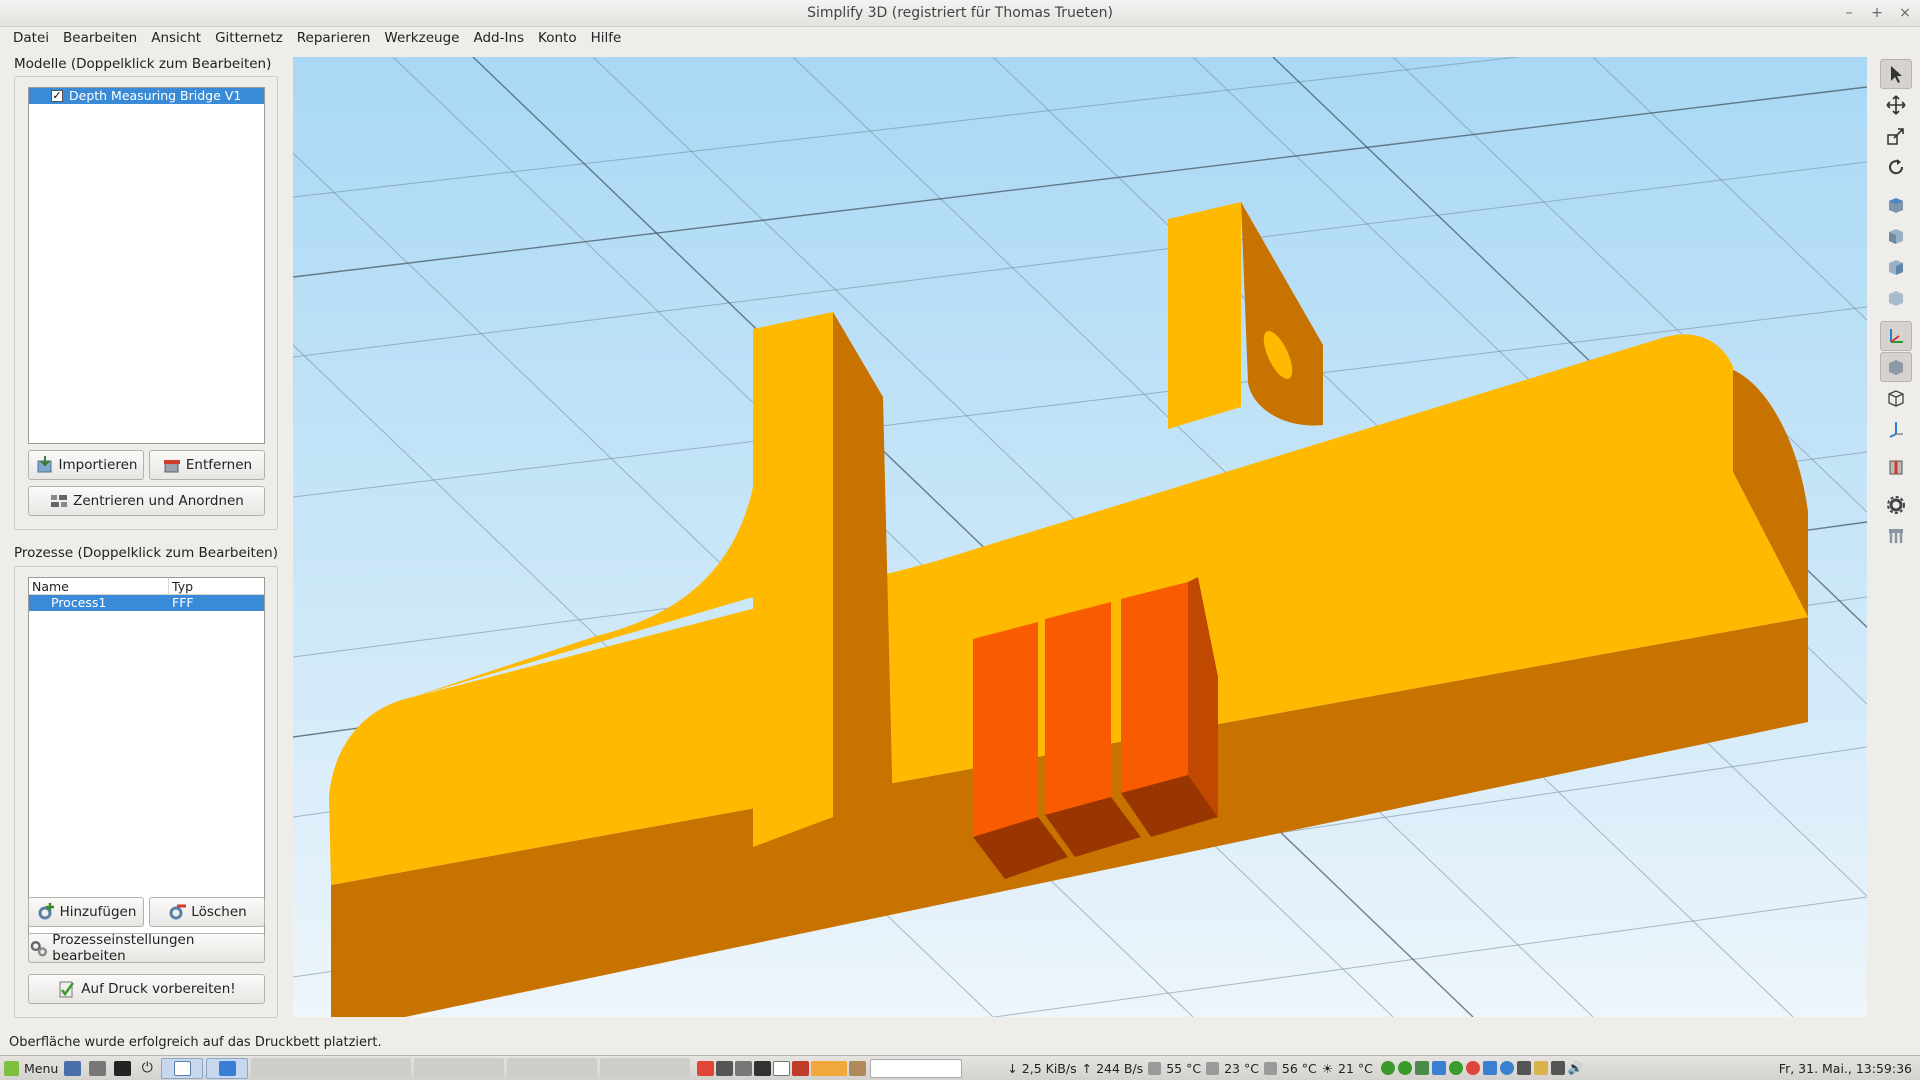  I want to click on chrome-icon, so click(706, 1068).